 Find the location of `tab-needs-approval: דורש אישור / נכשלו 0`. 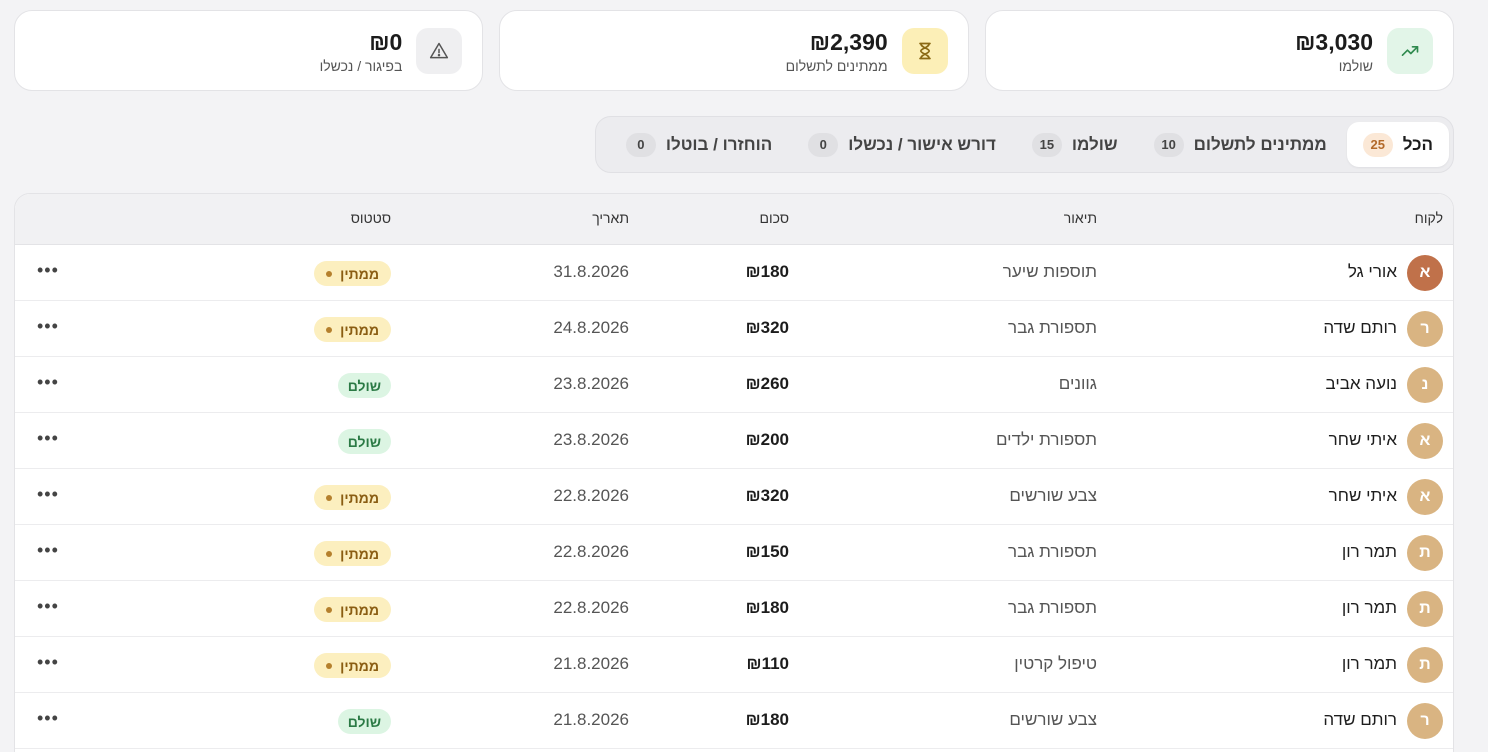

tab-needs-approval: דורש אישור / נכשלו 0 is located at coordinates (902, 144).